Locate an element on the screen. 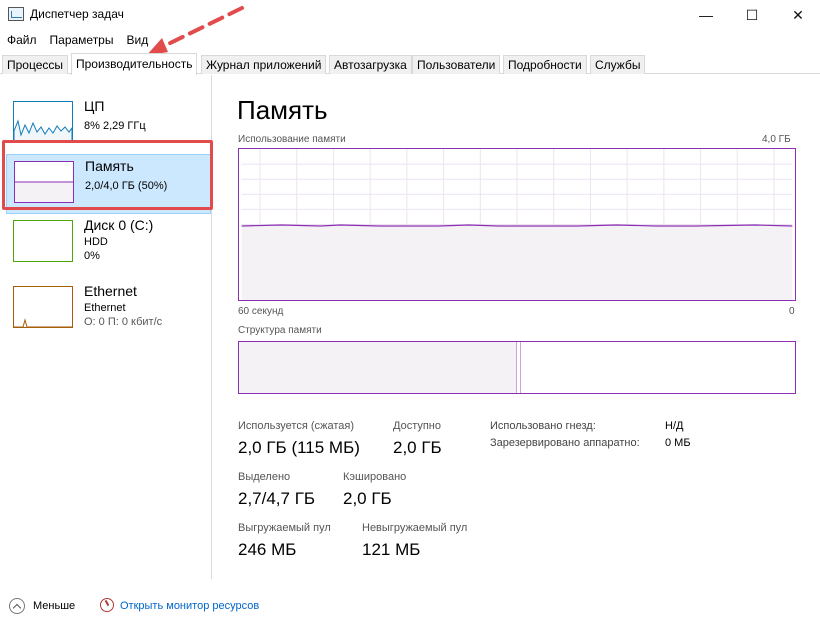 The width and height of the screenshot is (820, 631). sidebar-cpu-title: ЦП is located at coordinates (94, 106).